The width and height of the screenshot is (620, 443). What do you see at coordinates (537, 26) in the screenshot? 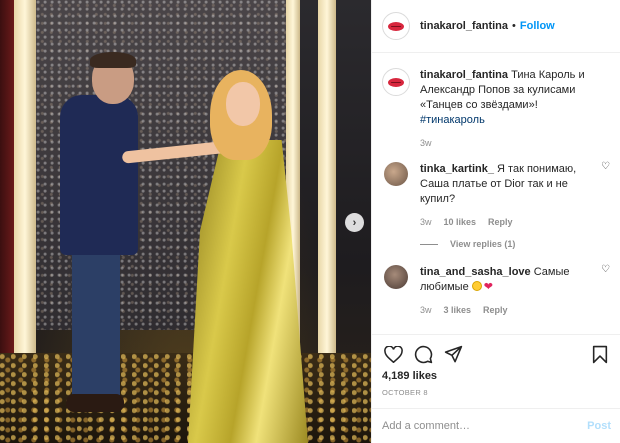
I see `follow-button: Follow` at bounding box center [537, 26].